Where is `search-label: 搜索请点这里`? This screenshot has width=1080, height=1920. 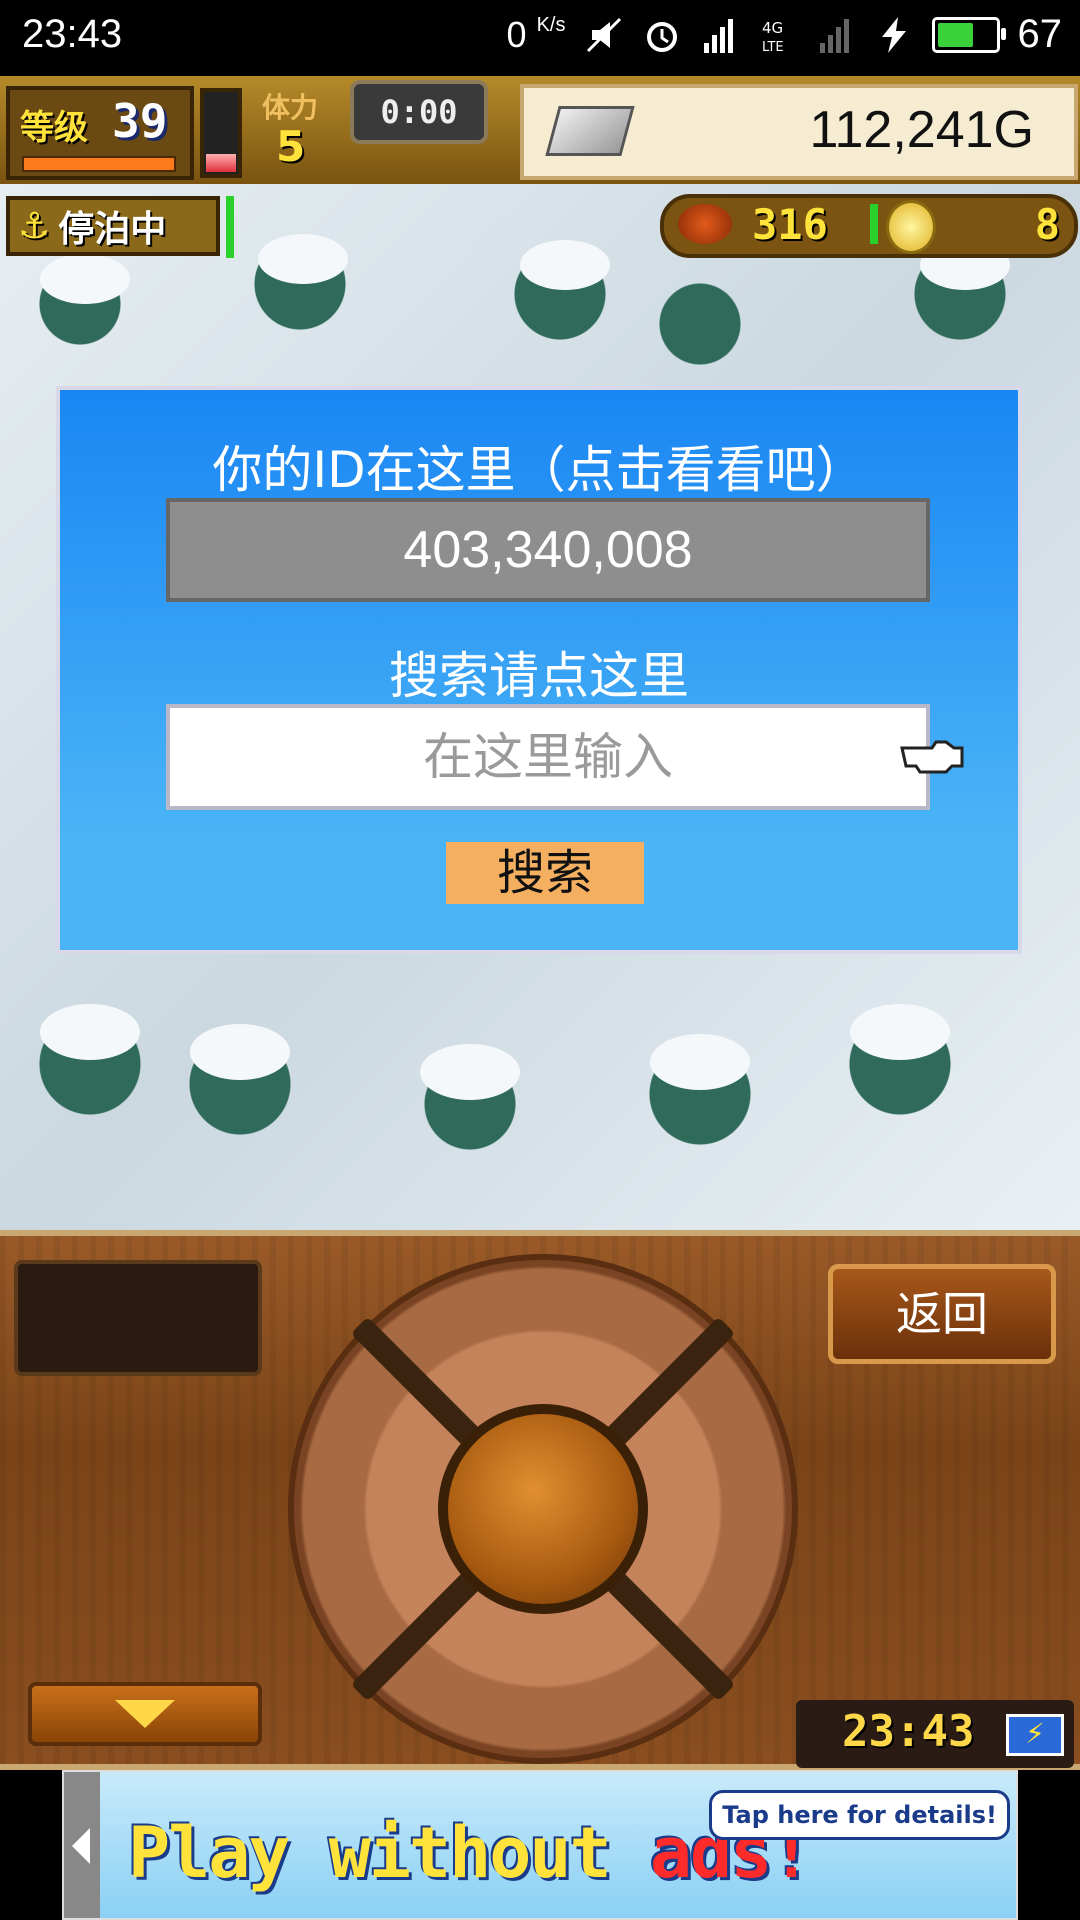
search-label: 搜索请点这里 is located at coordinates (539, 676).